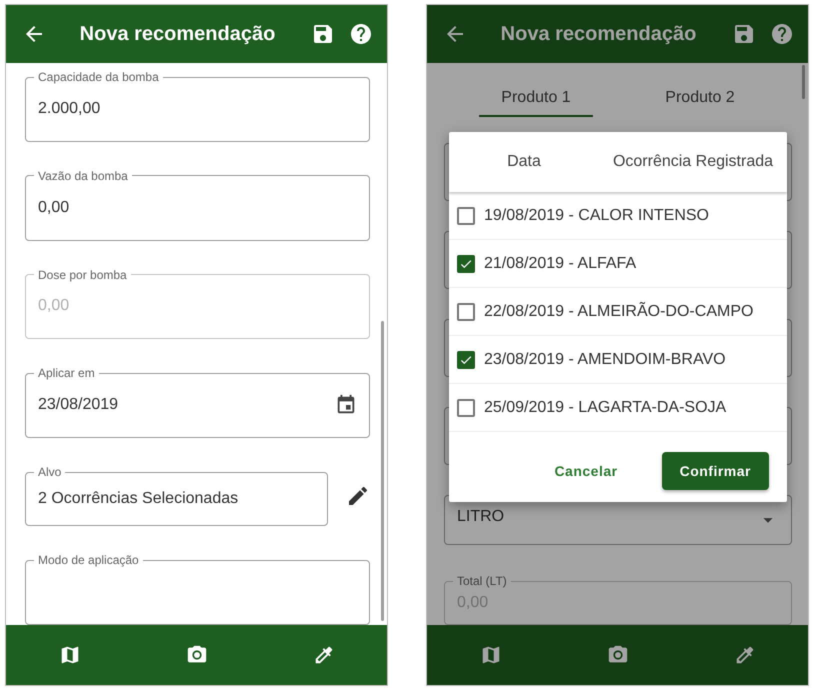 The width and height of the screenshot is (815, 690). Describe the element at coordinates (197, 402) in the screenshot. I see `input-field: Aplicar em 23/08/2019` at that location.